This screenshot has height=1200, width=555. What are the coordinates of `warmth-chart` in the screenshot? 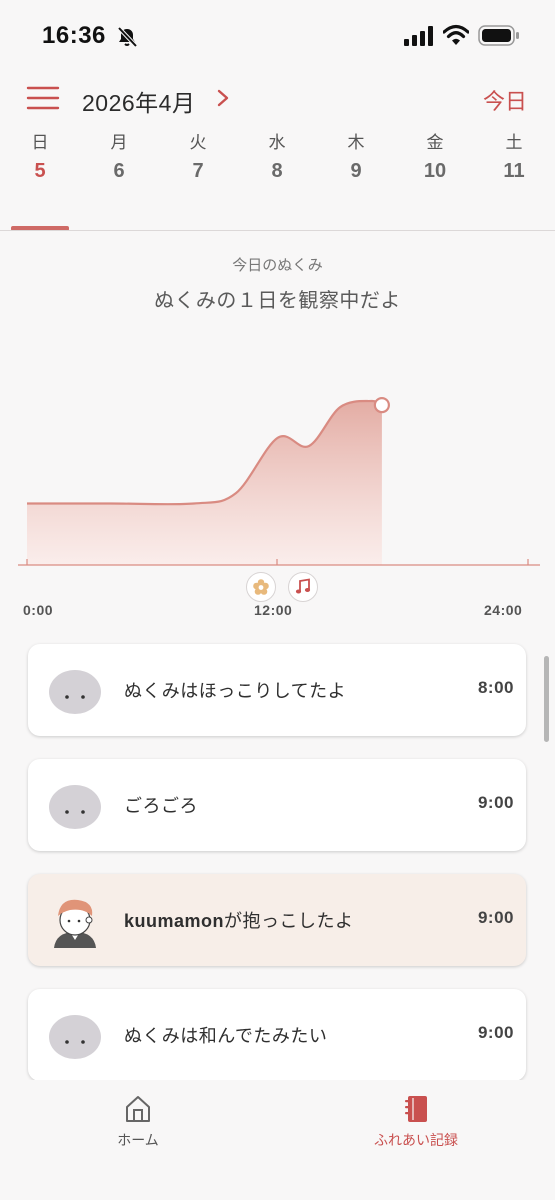 It's located at (279, 481).